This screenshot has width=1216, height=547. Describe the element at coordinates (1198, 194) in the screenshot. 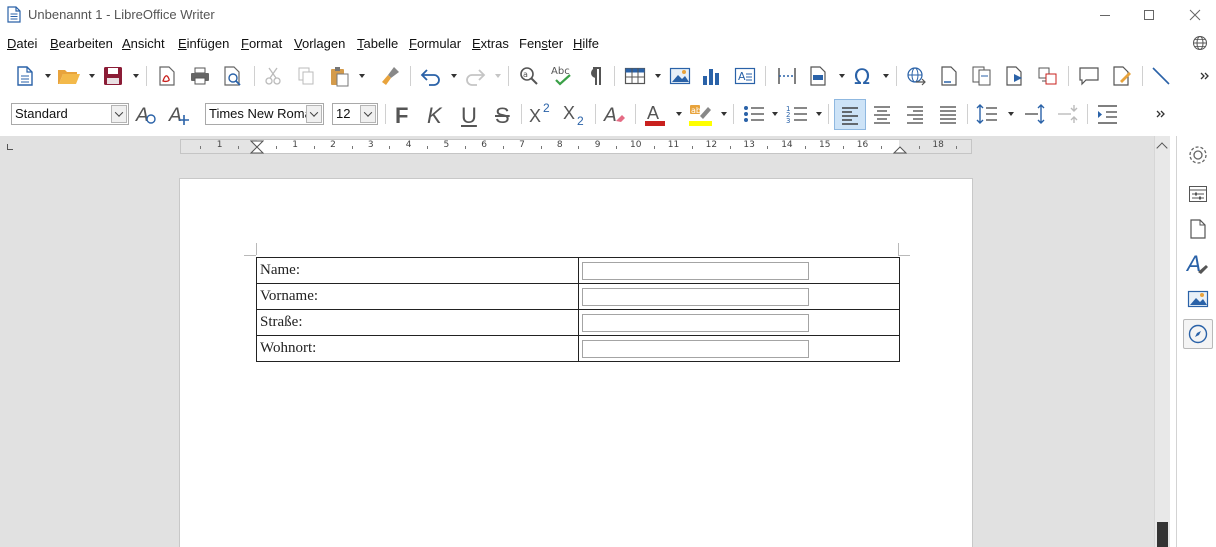

I see `sidebar-properties-tab` at that location.